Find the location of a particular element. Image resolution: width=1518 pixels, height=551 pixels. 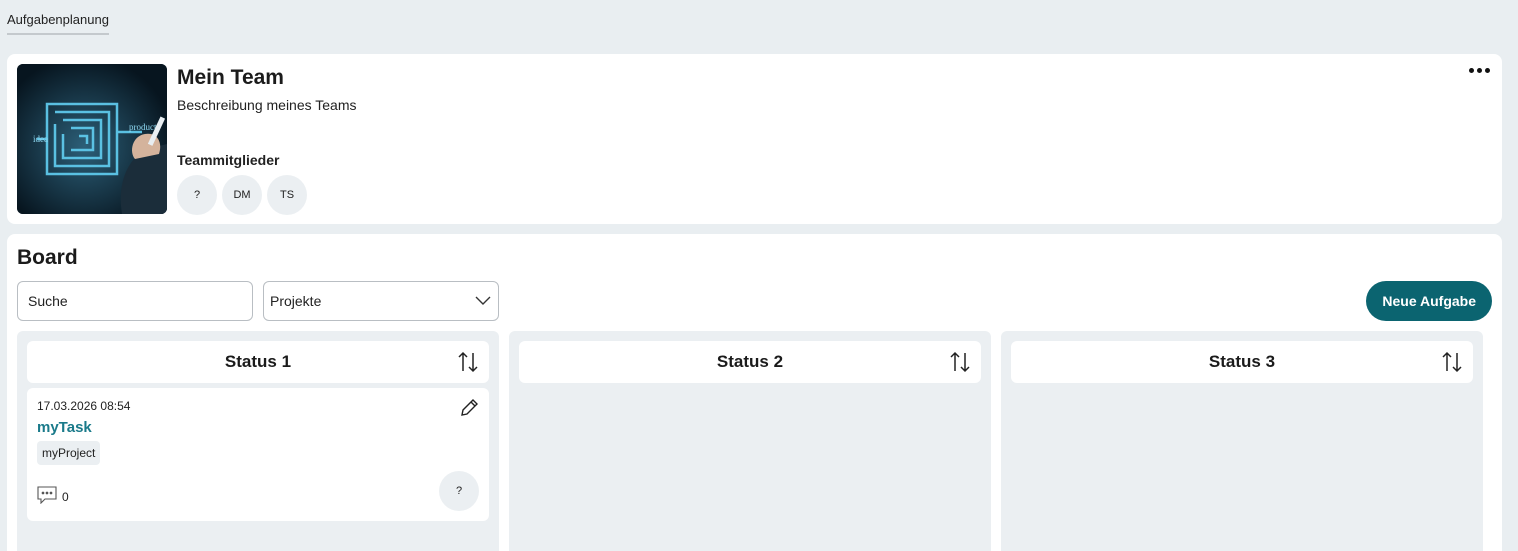

task-comments: 0 is located at coordinates (53, 496).